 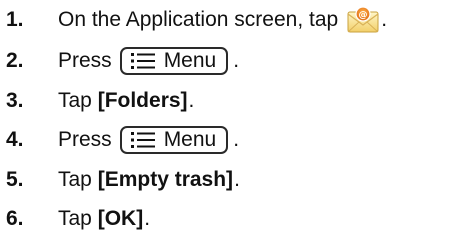 What do you see at coordinates (237, 219) in the screenshot?
I see `step-6: 6. Tap [OK] .` at bounding box center [237, 219].